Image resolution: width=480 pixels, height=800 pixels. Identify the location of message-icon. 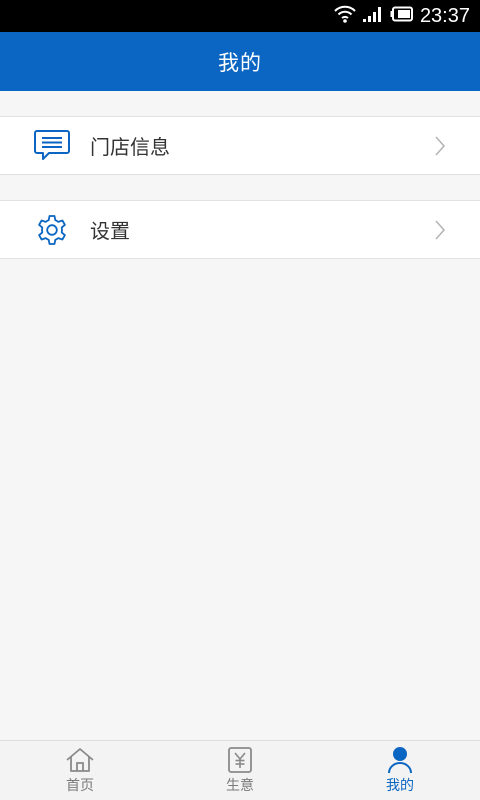
(52, 146).